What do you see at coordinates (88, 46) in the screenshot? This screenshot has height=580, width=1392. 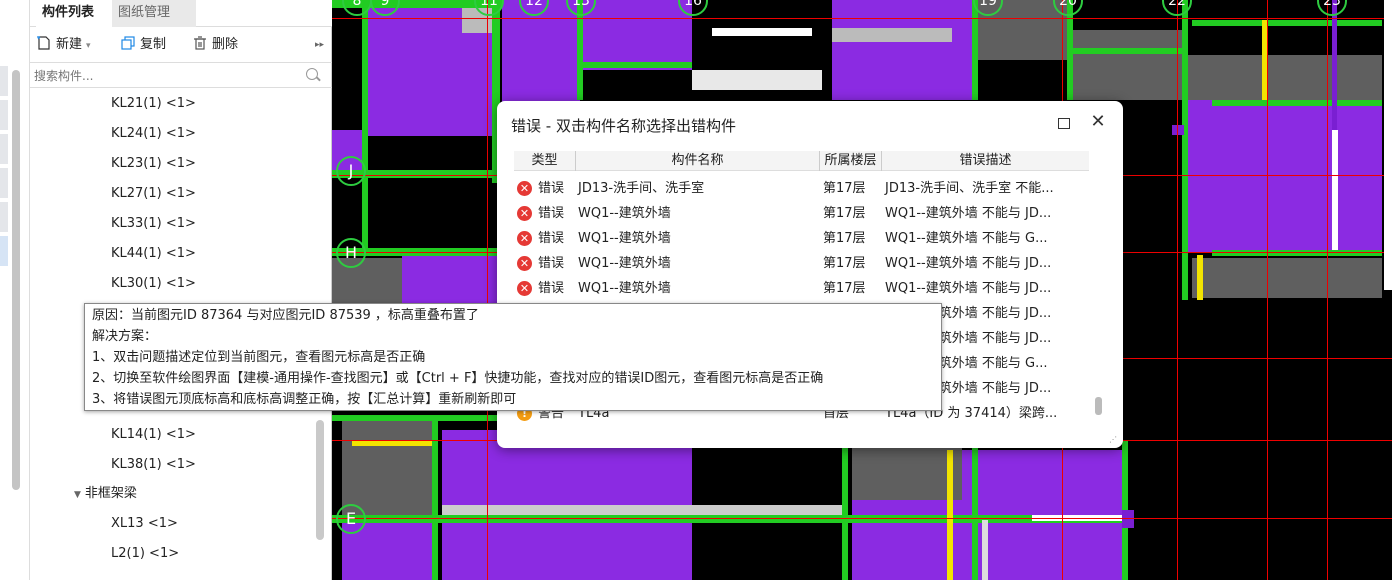 I see `dropdown-caret-icon: ▾` at bounding box center [88, 46].